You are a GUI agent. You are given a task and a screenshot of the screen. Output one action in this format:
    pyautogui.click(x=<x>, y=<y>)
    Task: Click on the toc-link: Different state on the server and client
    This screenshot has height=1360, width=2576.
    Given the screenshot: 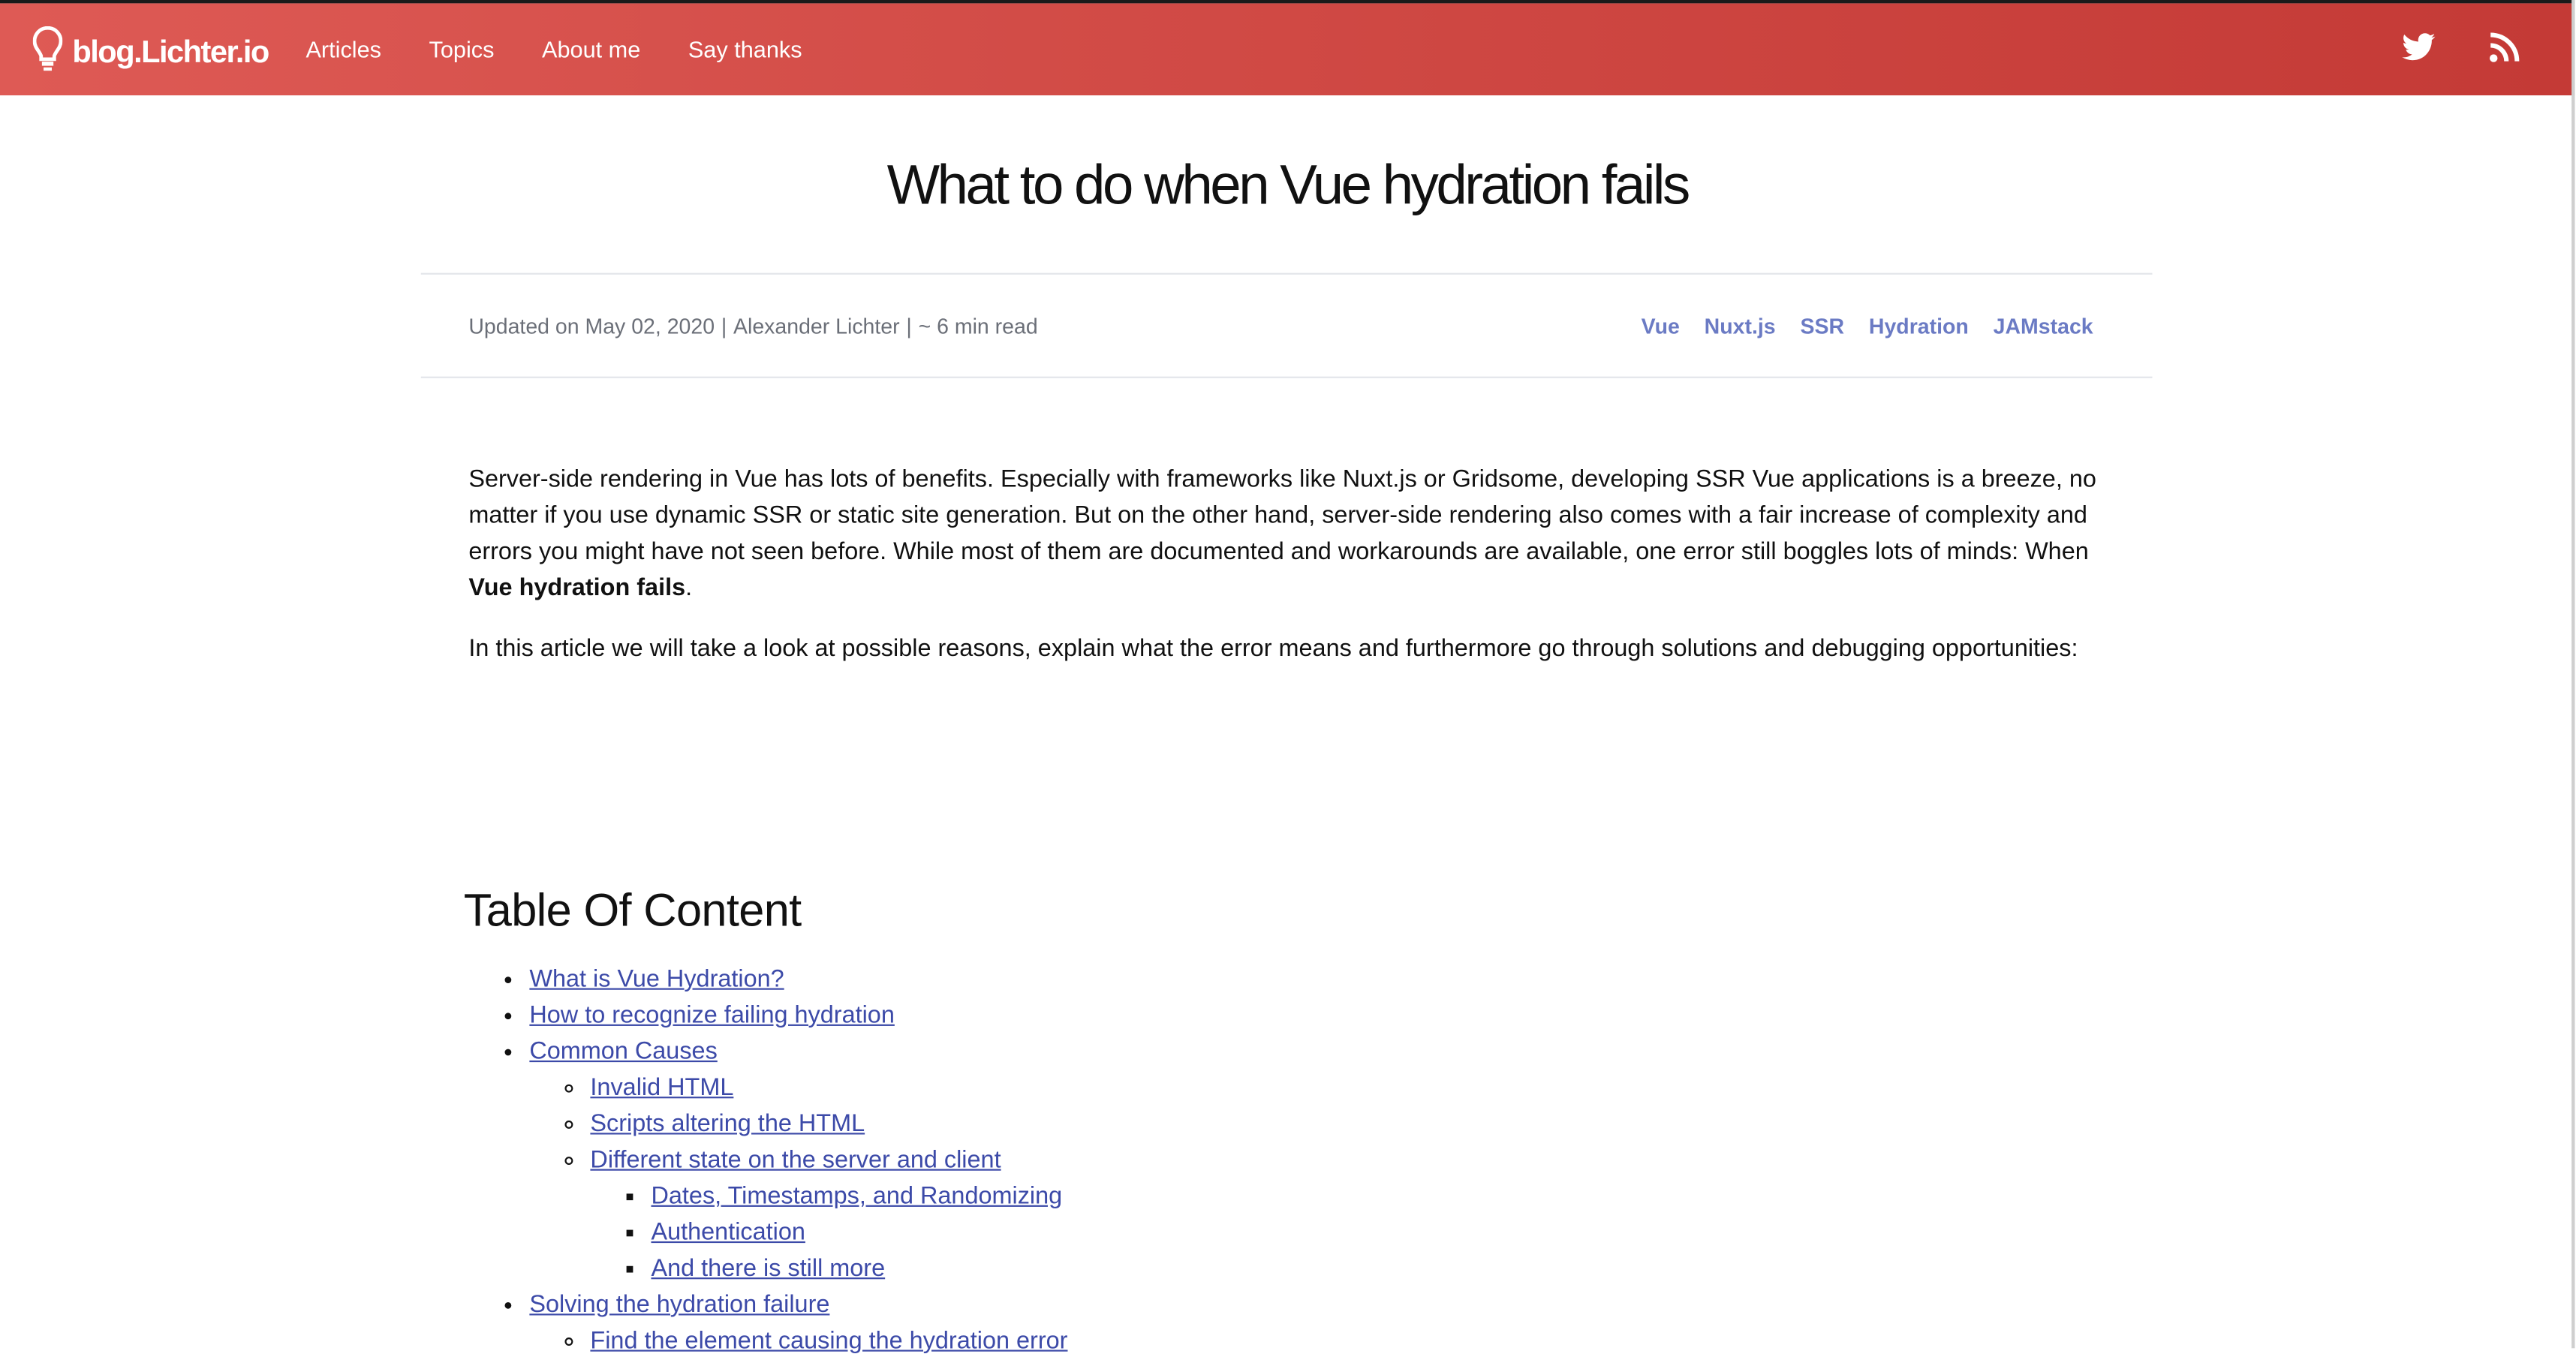 What is the action you would take?
    pyautogui.click(x=796, y=1161)
    